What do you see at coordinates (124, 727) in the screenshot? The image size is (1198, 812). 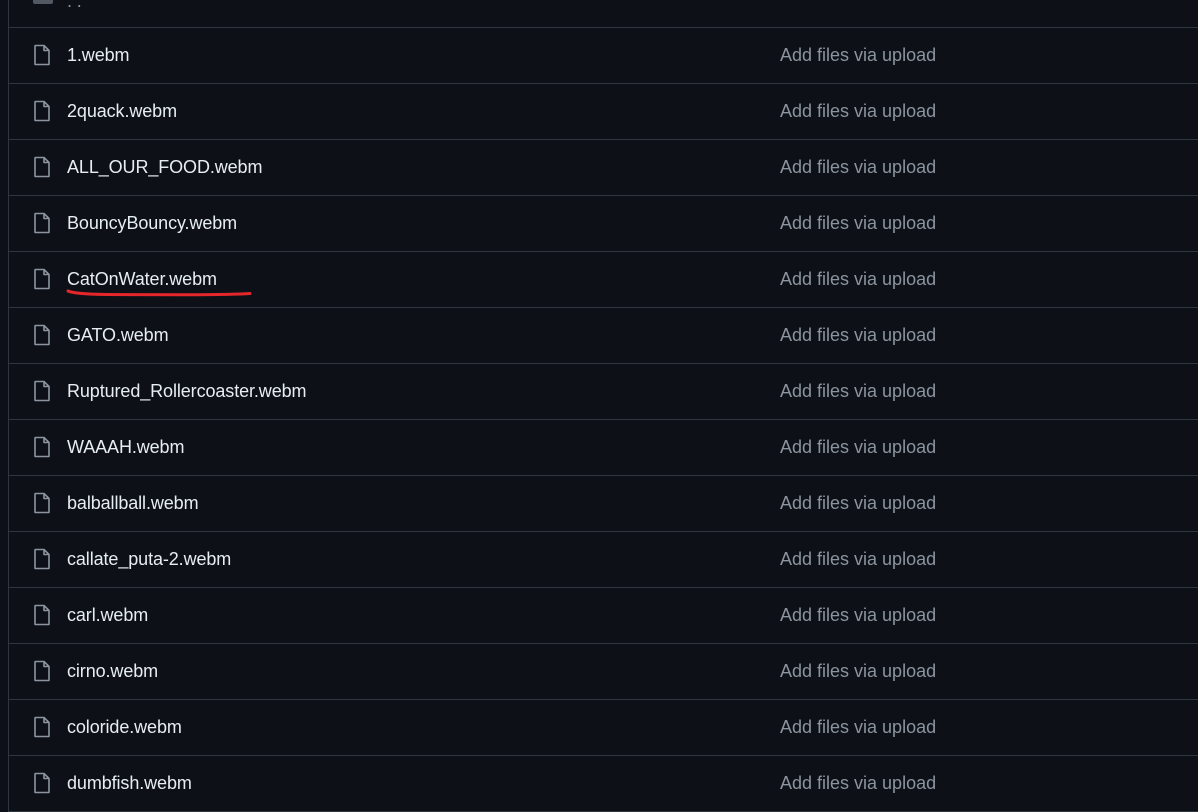 I see `file-name-link: coloride.webm` at bounding box center [124, 727].